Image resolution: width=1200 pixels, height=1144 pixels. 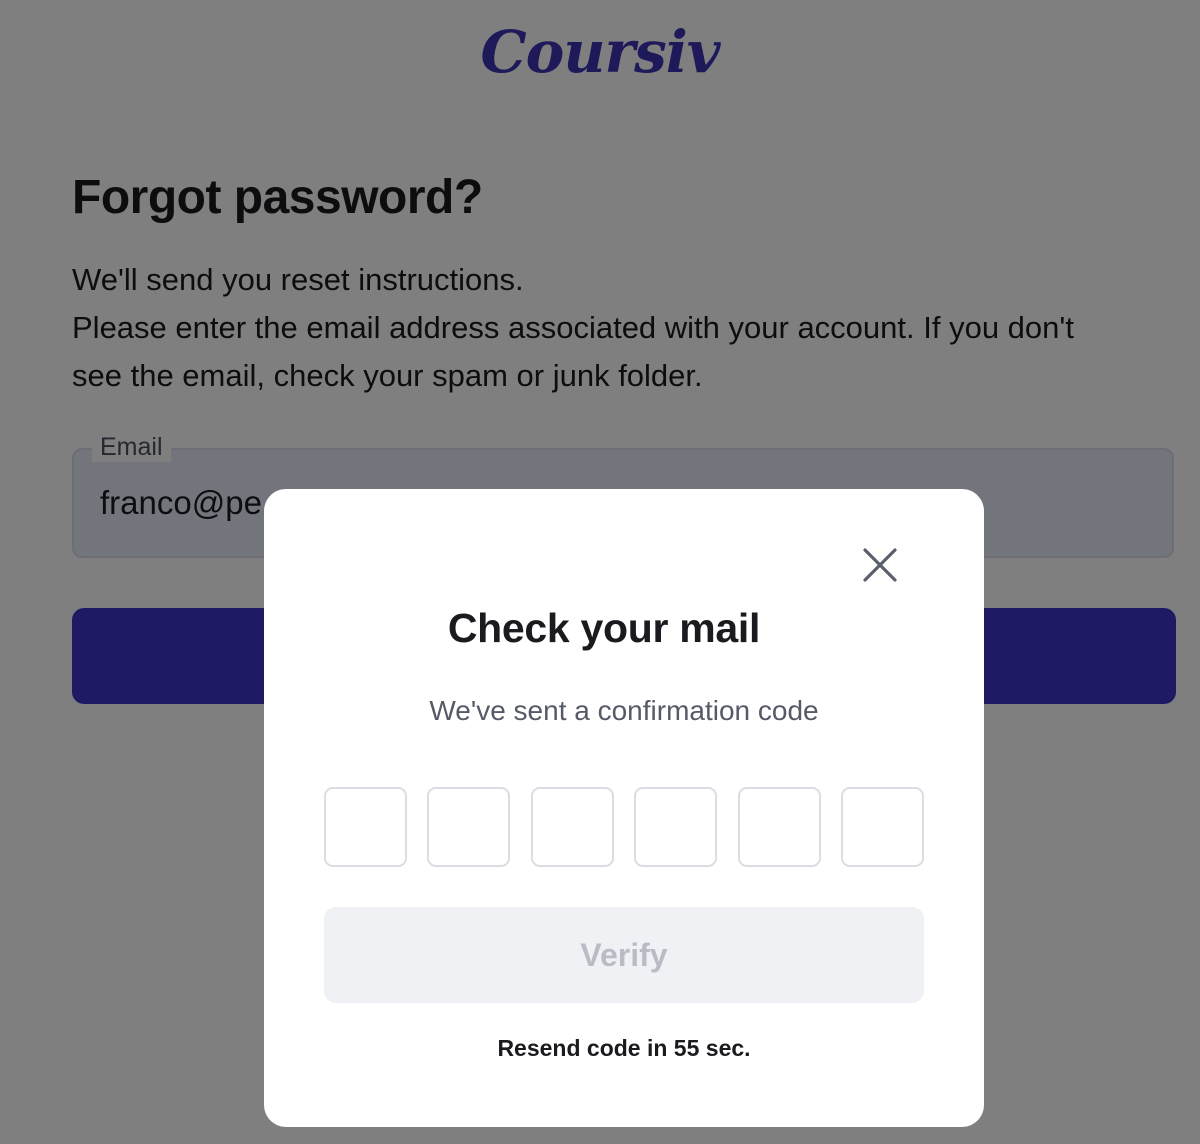 I want to click on close-icon, so click(x=880, y=565).